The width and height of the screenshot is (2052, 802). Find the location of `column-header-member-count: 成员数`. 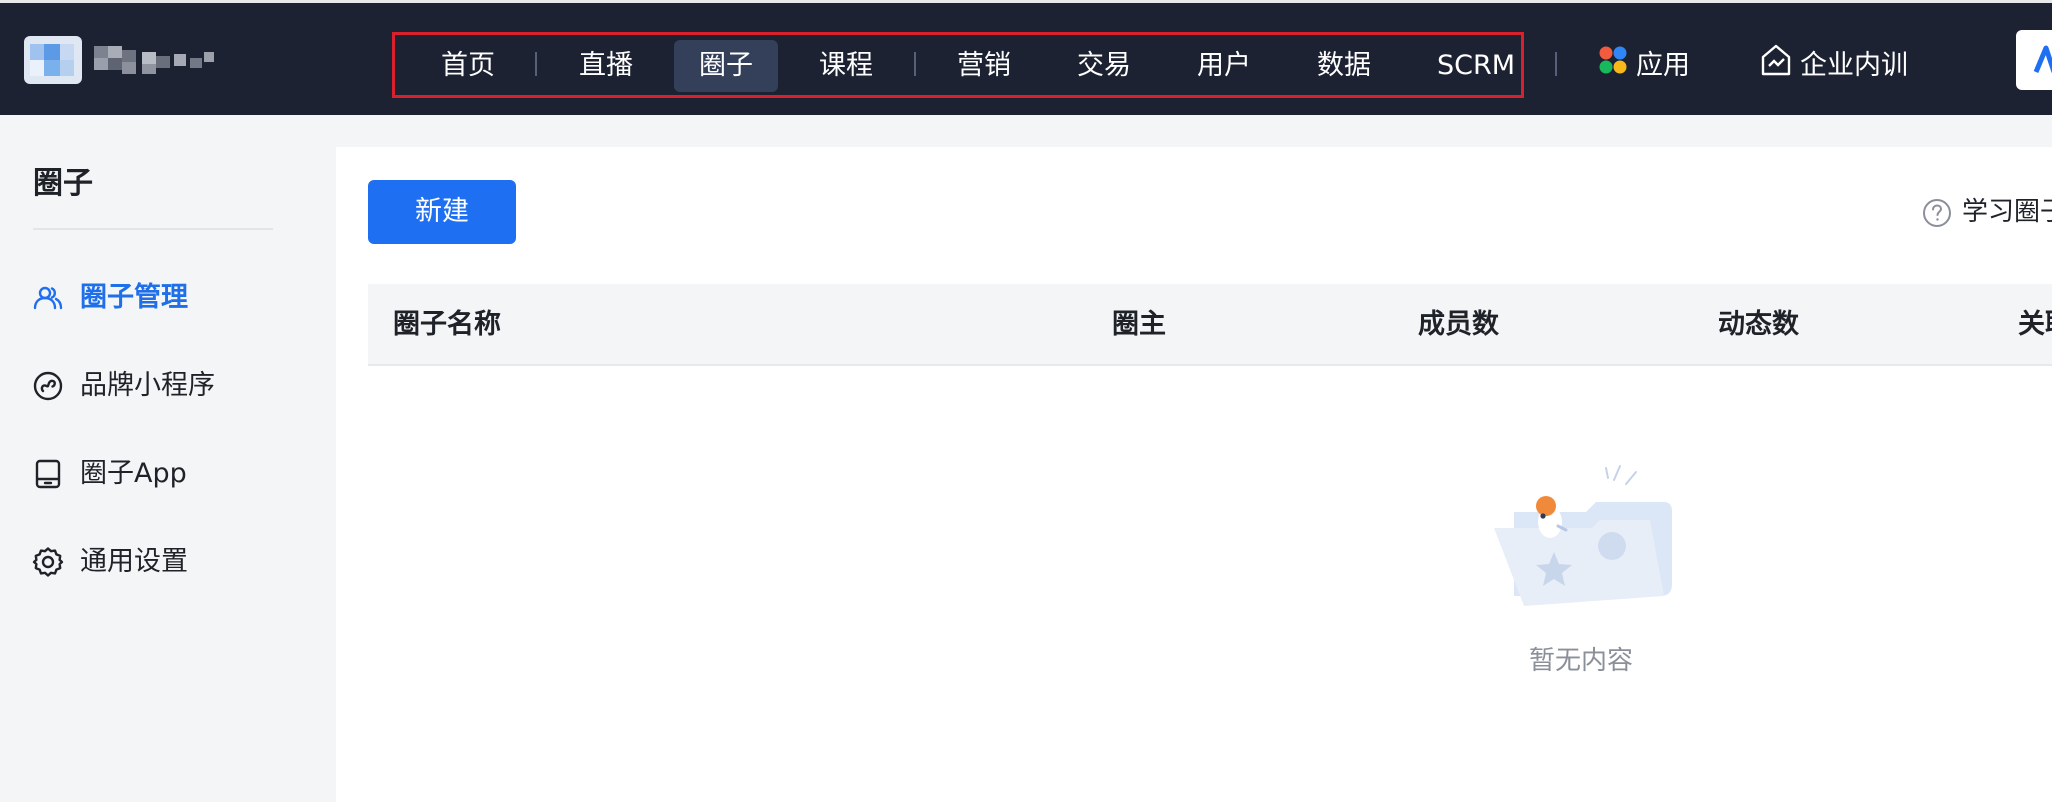

column-header-member-count: 成员数 is located at coordinates (1458, 324).